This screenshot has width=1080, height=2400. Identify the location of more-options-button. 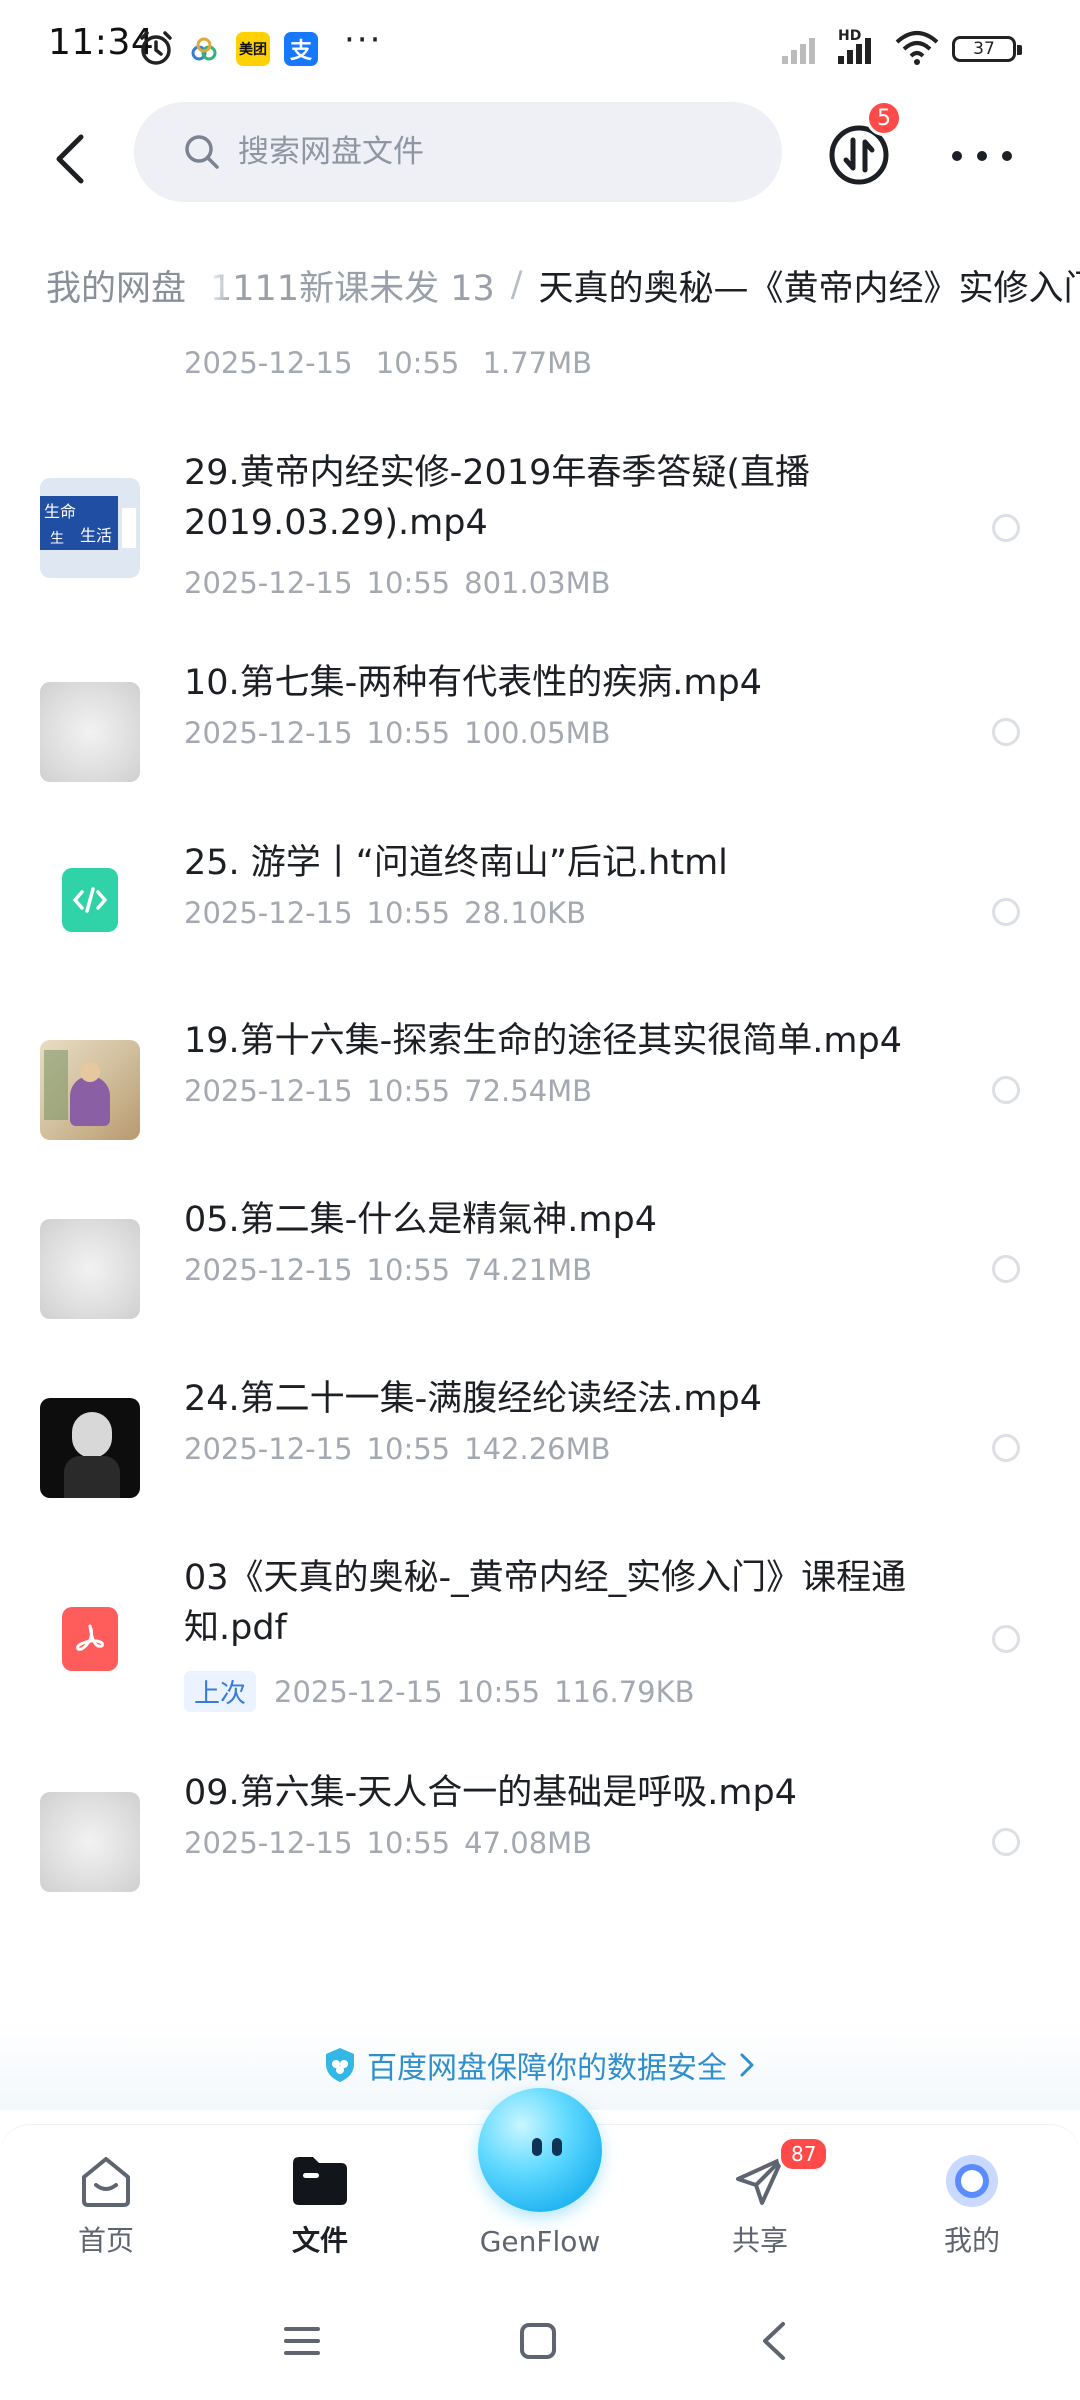
(982, 156).